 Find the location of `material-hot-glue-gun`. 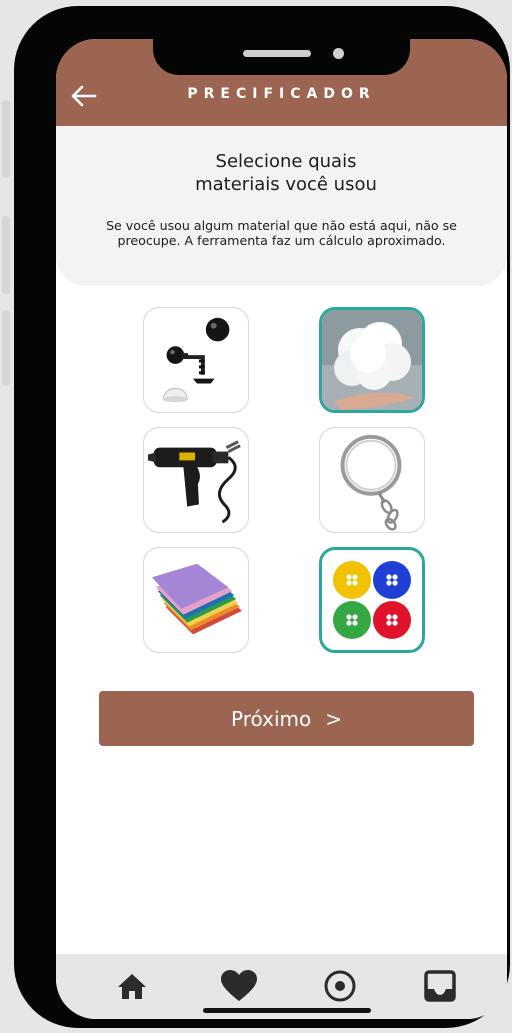

material-hot-glue-gun is located at coordinates (196, 480).